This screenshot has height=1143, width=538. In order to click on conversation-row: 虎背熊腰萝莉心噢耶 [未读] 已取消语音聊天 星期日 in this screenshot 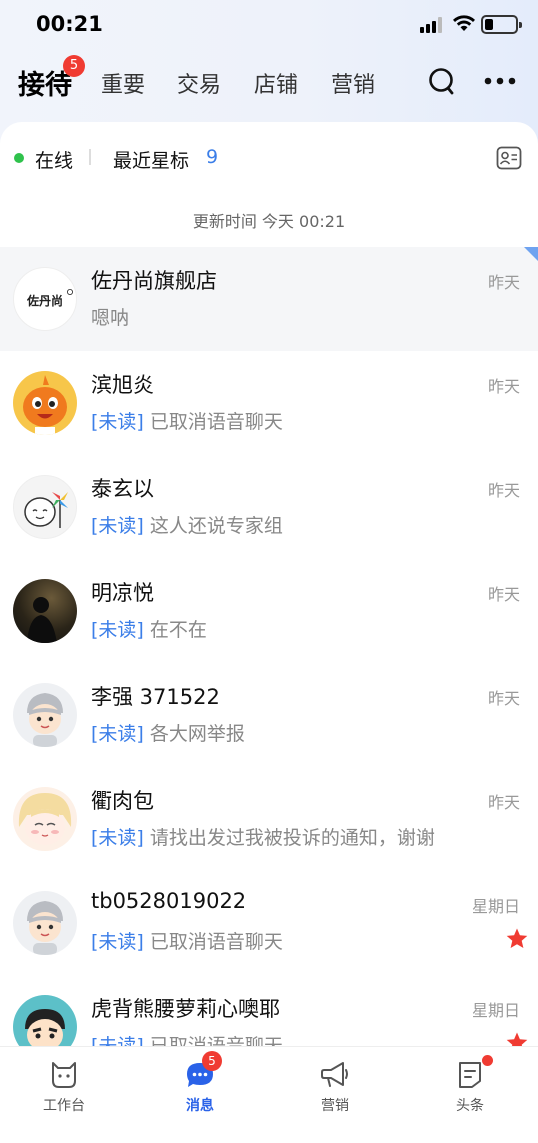, I will do `click(269, 1016)`.